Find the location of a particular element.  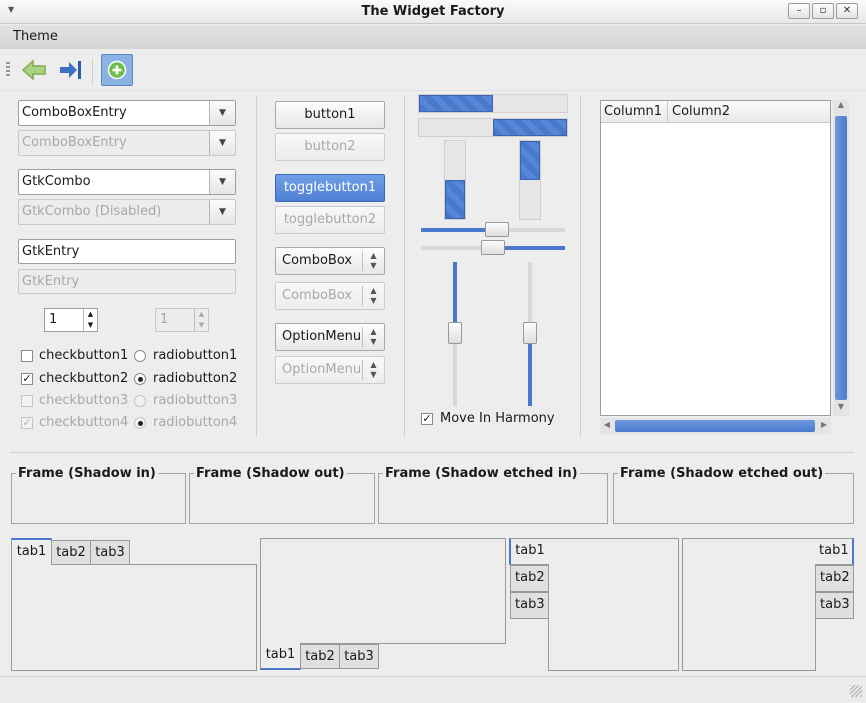

togglebutton1: togglebutton1 is located at coordinates (330, 188).